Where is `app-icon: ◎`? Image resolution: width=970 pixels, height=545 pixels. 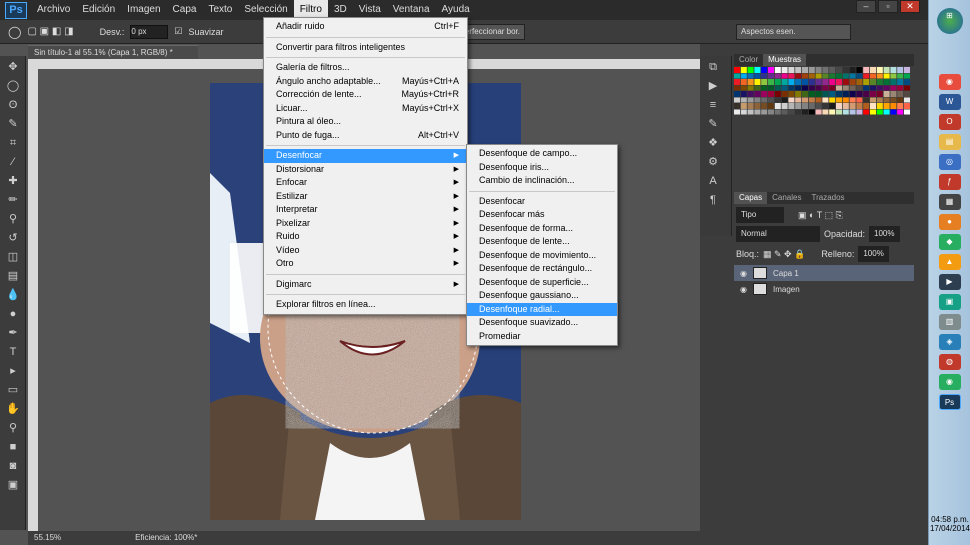
app-icon: ◎ is located at coordinates (949, 162).